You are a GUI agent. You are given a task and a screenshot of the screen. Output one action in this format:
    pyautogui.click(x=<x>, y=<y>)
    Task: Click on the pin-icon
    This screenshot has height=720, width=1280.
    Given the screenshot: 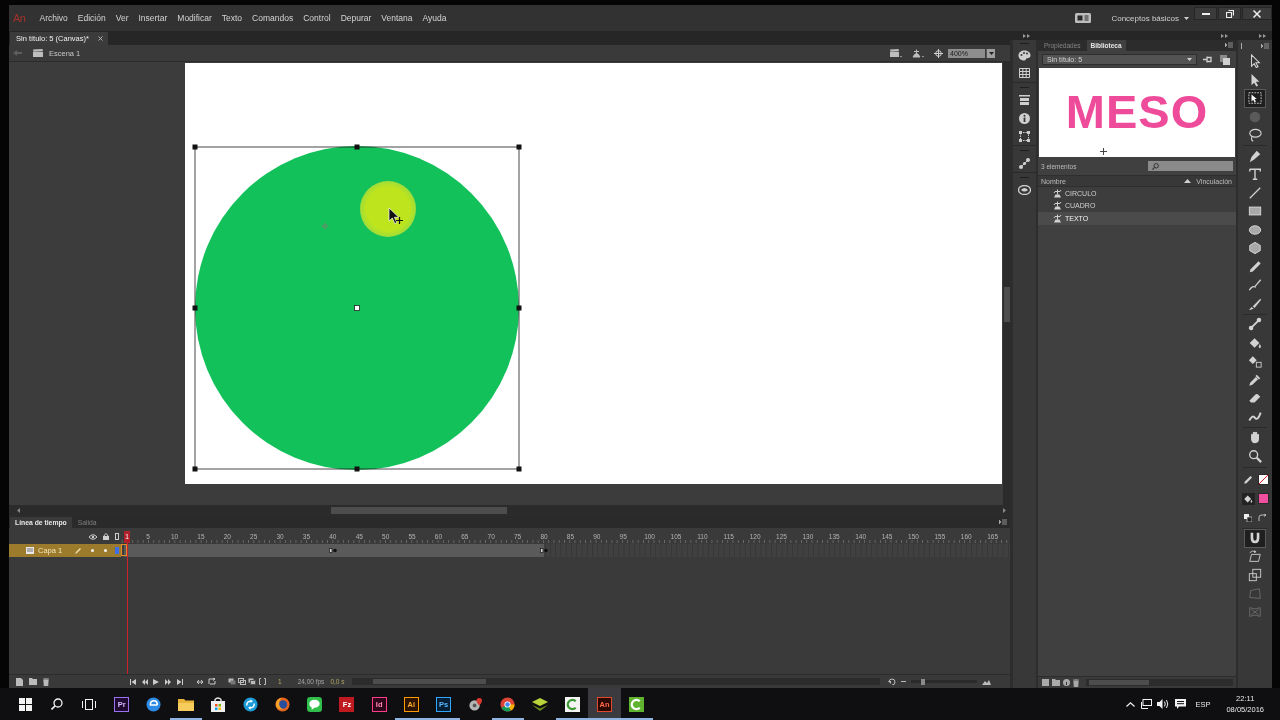 What is the action you would take?
    pyautogui.click(x=1207, y=59)
    